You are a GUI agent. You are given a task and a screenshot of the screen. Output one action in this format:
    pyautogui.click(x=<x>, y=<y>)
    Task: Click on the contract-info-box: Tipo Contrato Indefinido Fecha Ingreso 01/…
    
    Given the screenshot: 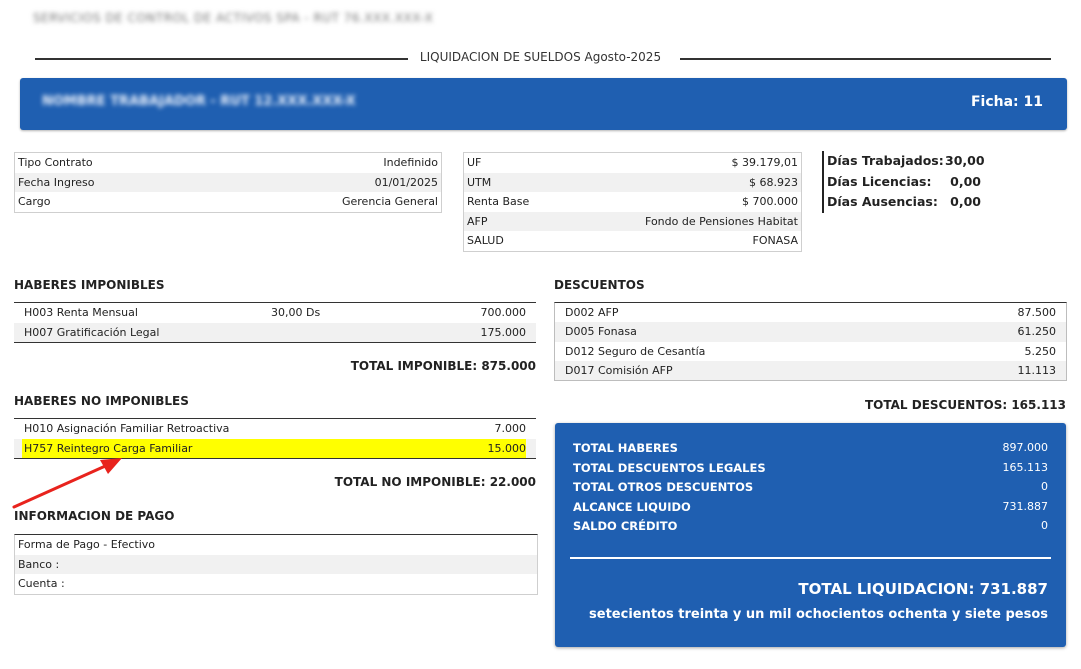 What is the action you would take?
    pyautogui.click(x=228, y=182)
    